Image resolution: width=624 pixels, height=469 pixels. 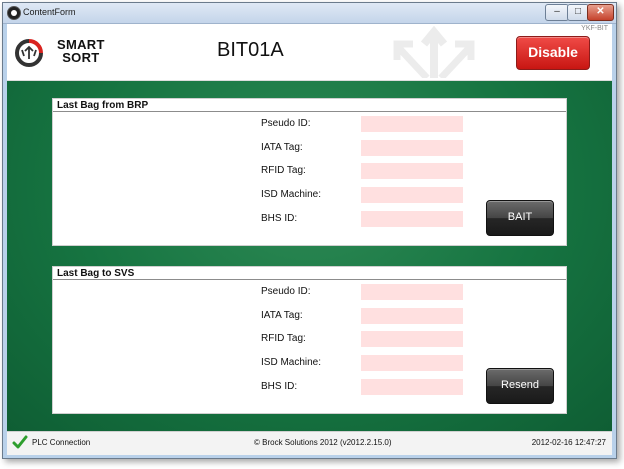 I want to click on smart-sort-logo: SMART SORT, so click(x=70, y=52).